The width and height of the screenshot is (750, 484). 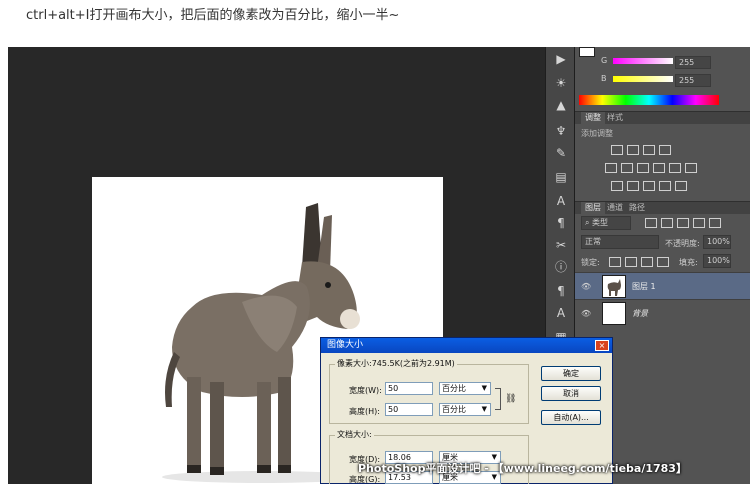 What do you see at coordinates (681, 186) in the screenshot?
I see `gradient-map-icon` at bounding box center [681, 186].